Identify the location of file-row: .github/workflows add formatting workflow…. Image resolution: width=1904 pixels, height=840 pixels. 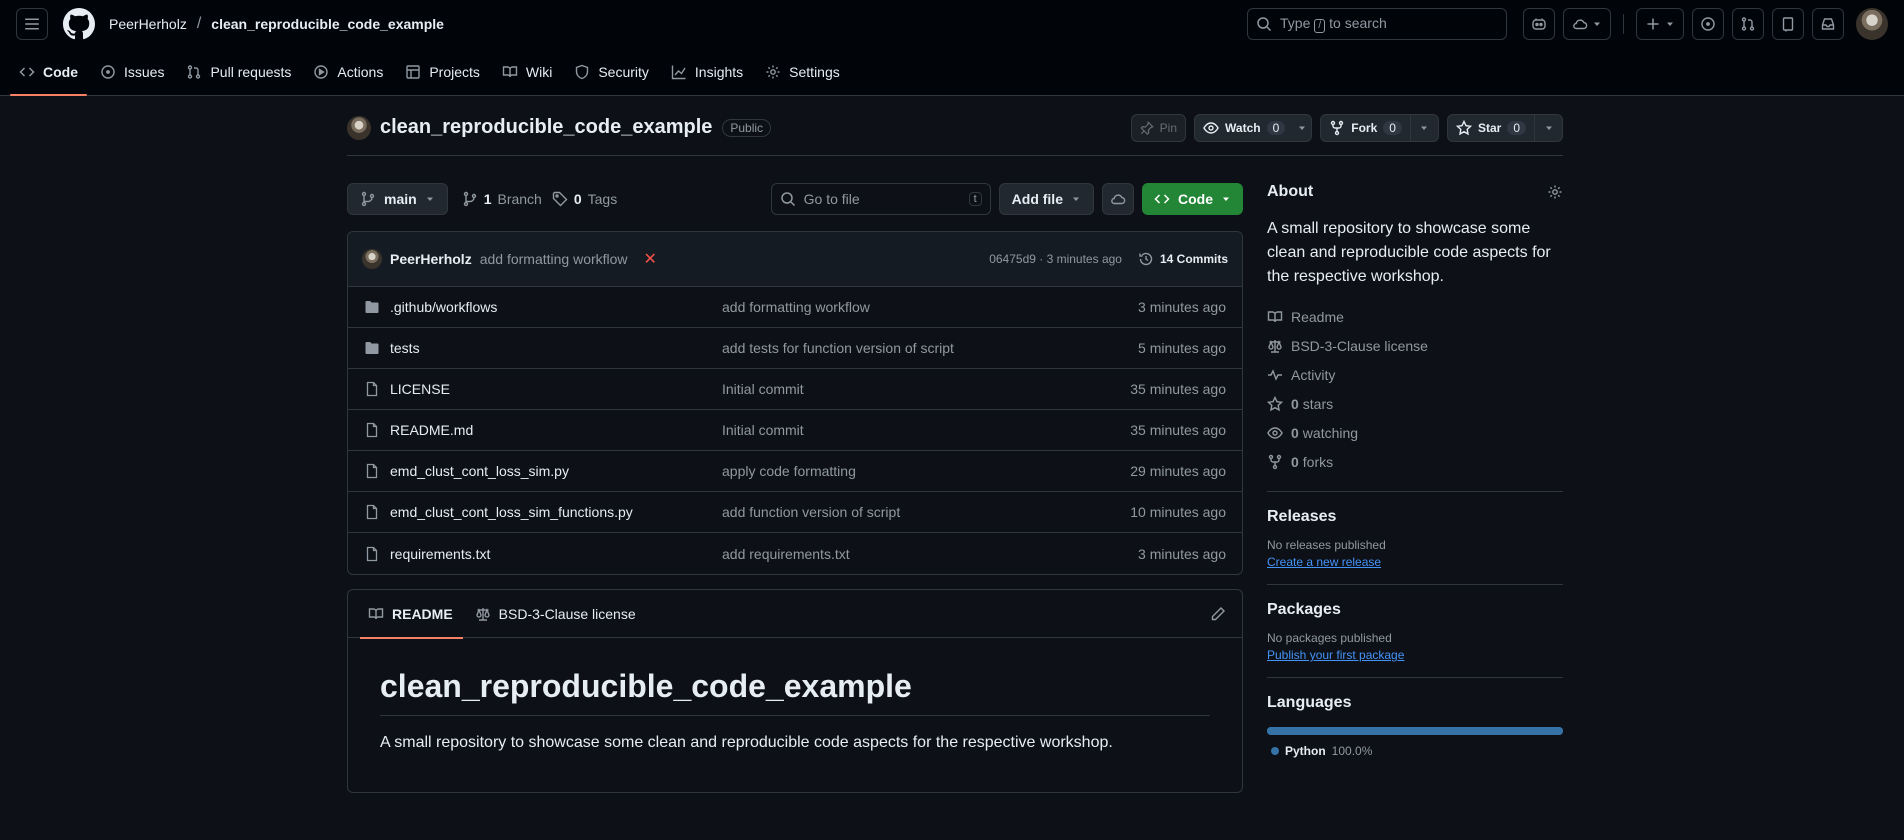
(795, 307).